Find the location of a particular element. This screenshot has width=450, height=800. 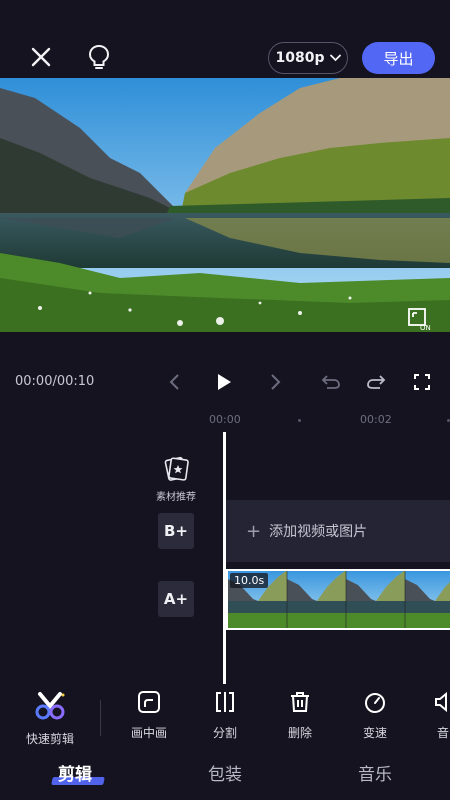

trash-icon is located at coordinates (300, 704).